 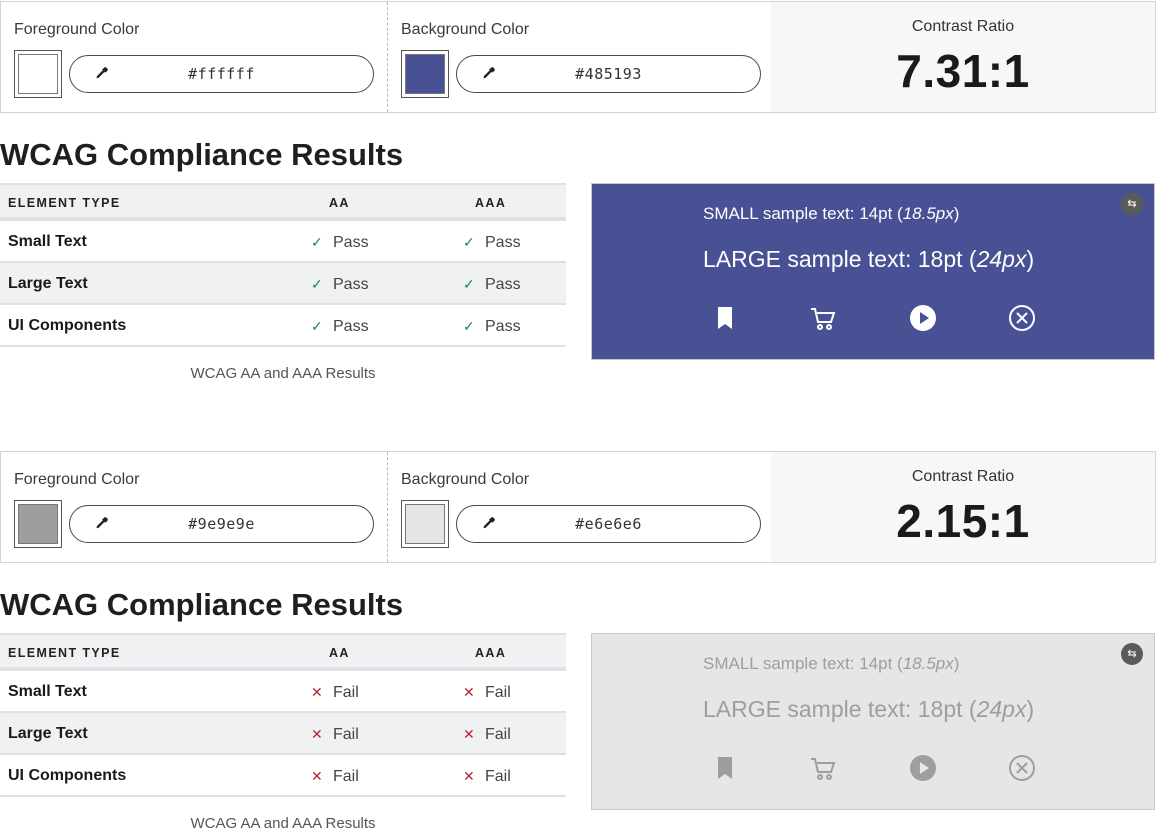 I want to click on foreground-hex-value: #ffffff, so click(x=221, y=74).